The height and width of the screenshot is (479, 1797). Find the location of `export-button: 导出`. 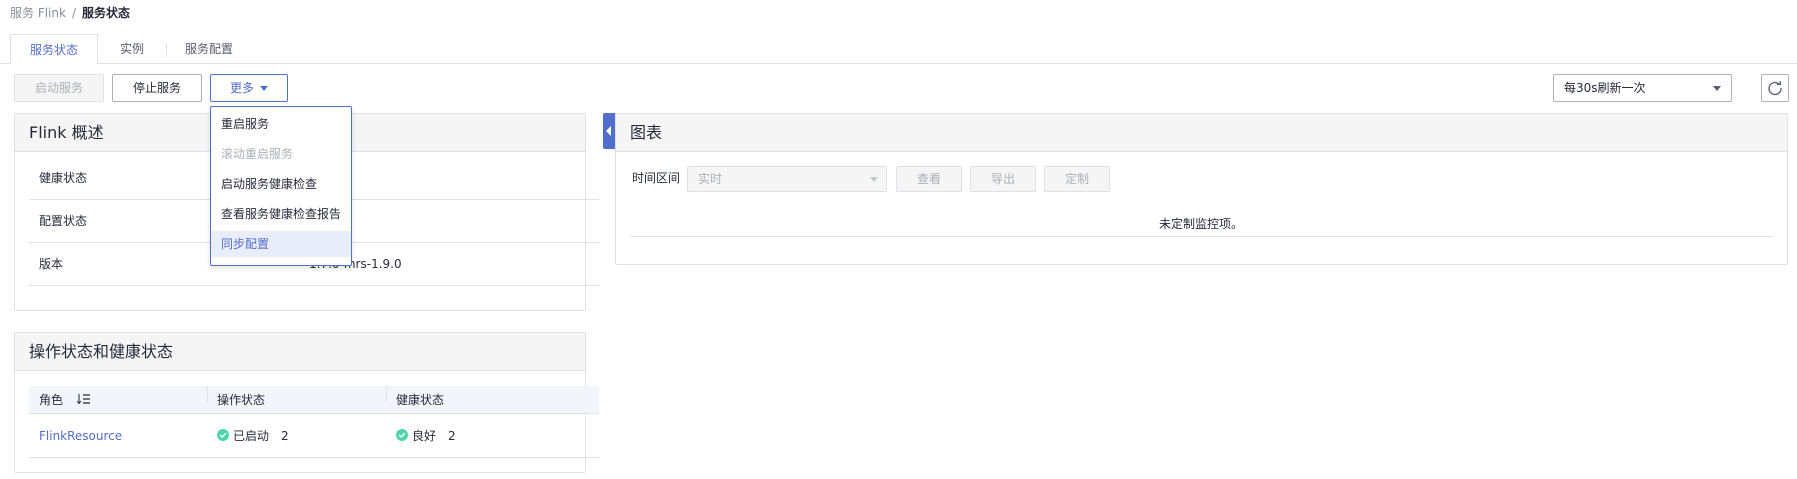

export-button: 导出 is located at coordinates (1003, 179).